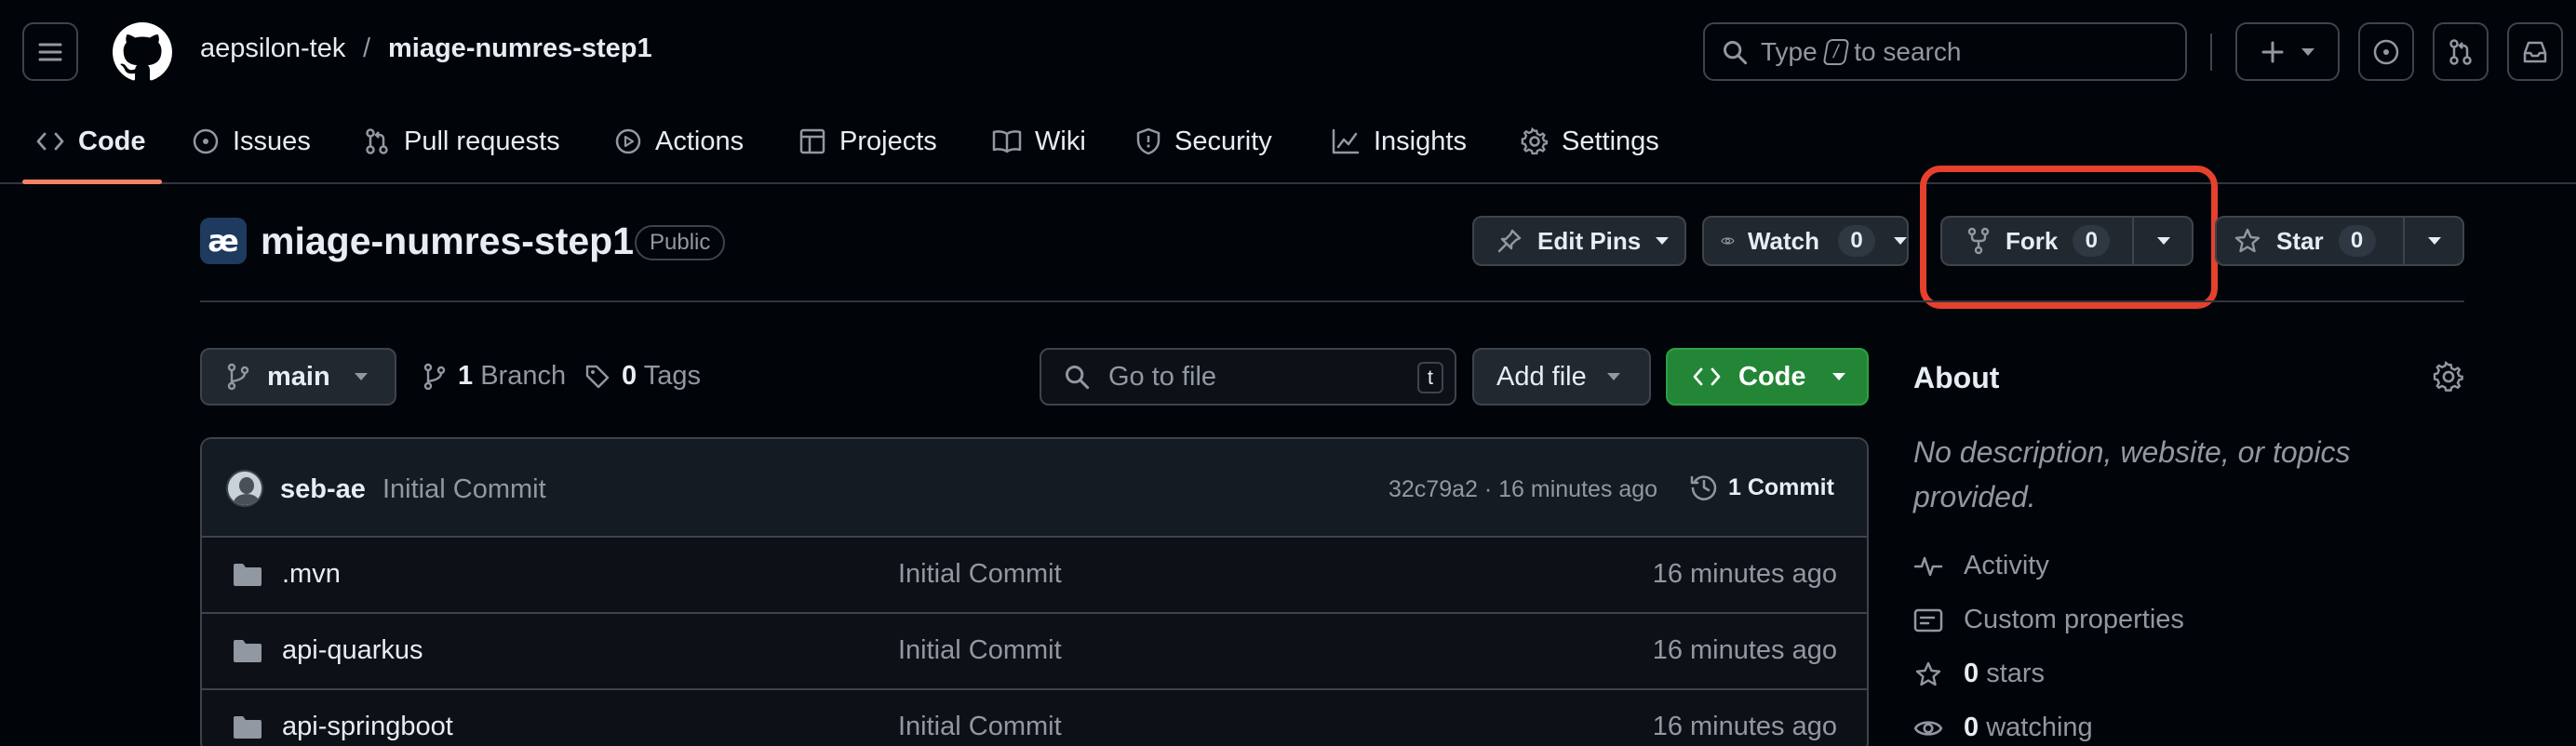 This screenshot has width=2576, height=746. What do you see at coordinates (1248, 377) in the screenshot?
I see `go-to-file-input: Go to file t` at bounding box center [1248, 377].